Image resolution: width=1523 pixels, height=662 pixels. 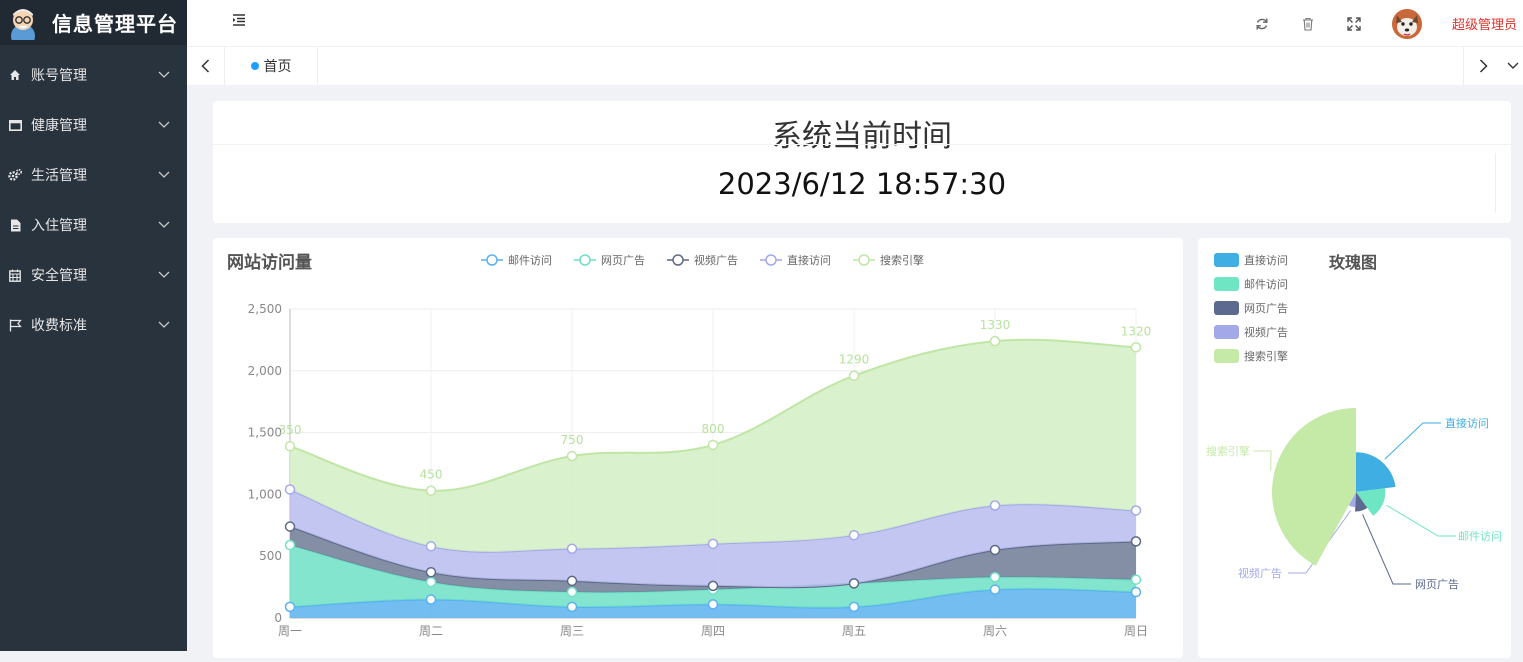 What do you see at coordinates (1353, 262) in the screenshot?
I see `chart-title: 玫瑰图` at bounding box center [1353, 262].